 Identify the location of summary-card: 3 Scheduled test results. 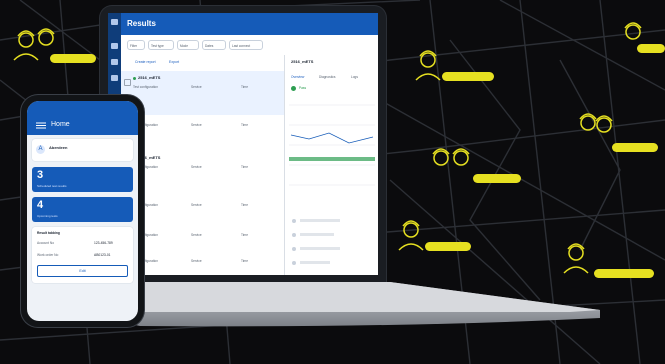
(82, 179).